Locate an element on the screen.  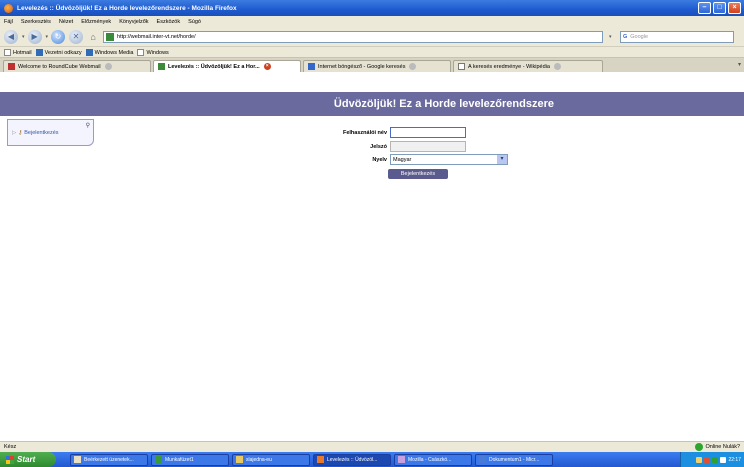
url-field: http://webmail.inter-vt.net/horde/ is located at coordinates (353, 36).